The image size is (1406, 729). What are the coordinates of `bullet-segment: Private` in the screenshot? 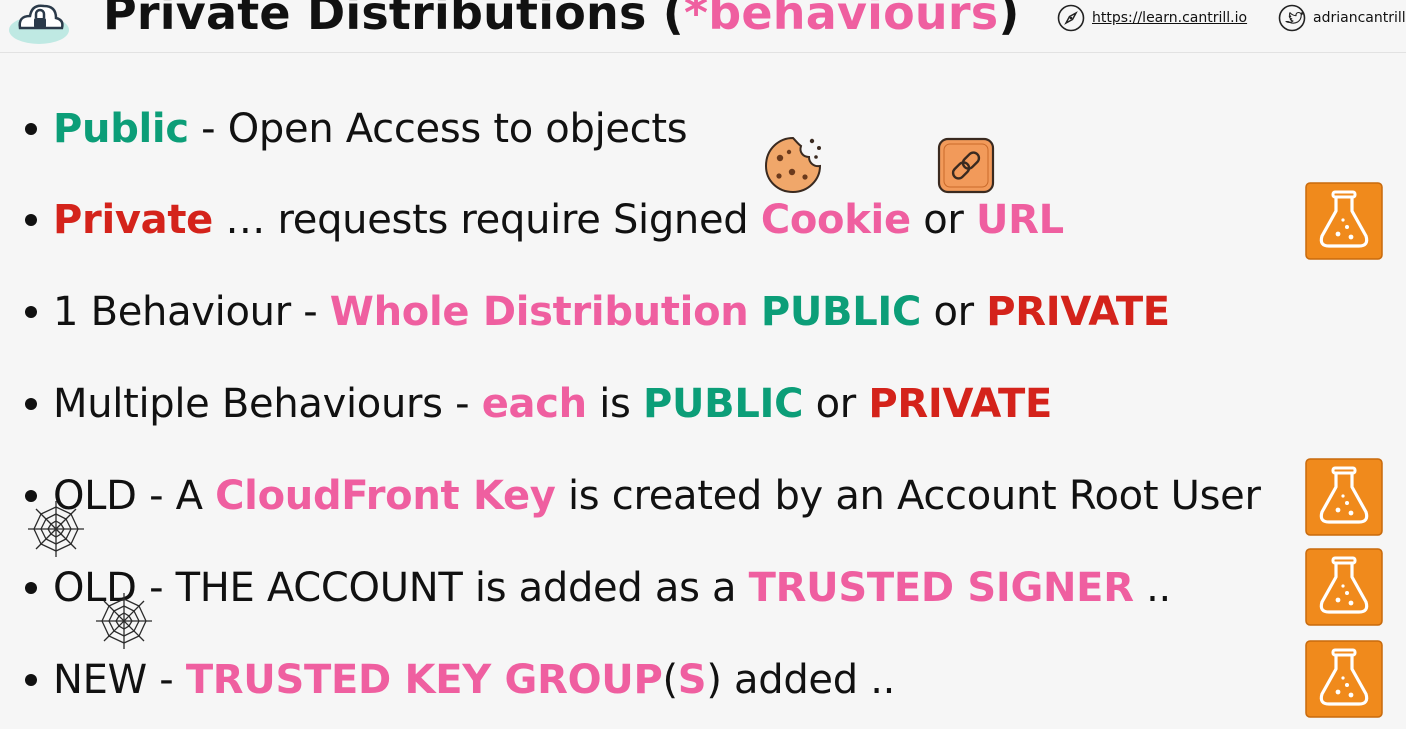 It's located at (133, 220).